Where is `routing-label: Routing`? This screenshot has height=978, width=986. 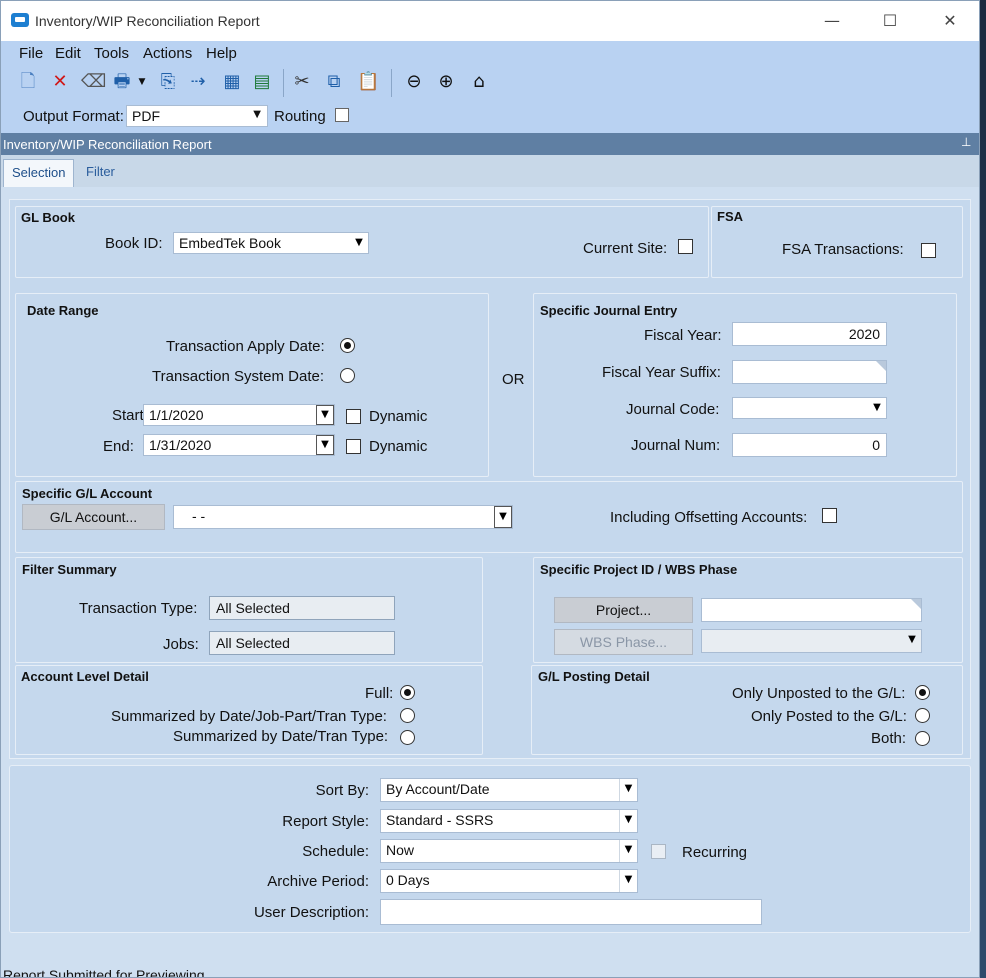
routing-label: Routing is located at coordinates (300, 116).